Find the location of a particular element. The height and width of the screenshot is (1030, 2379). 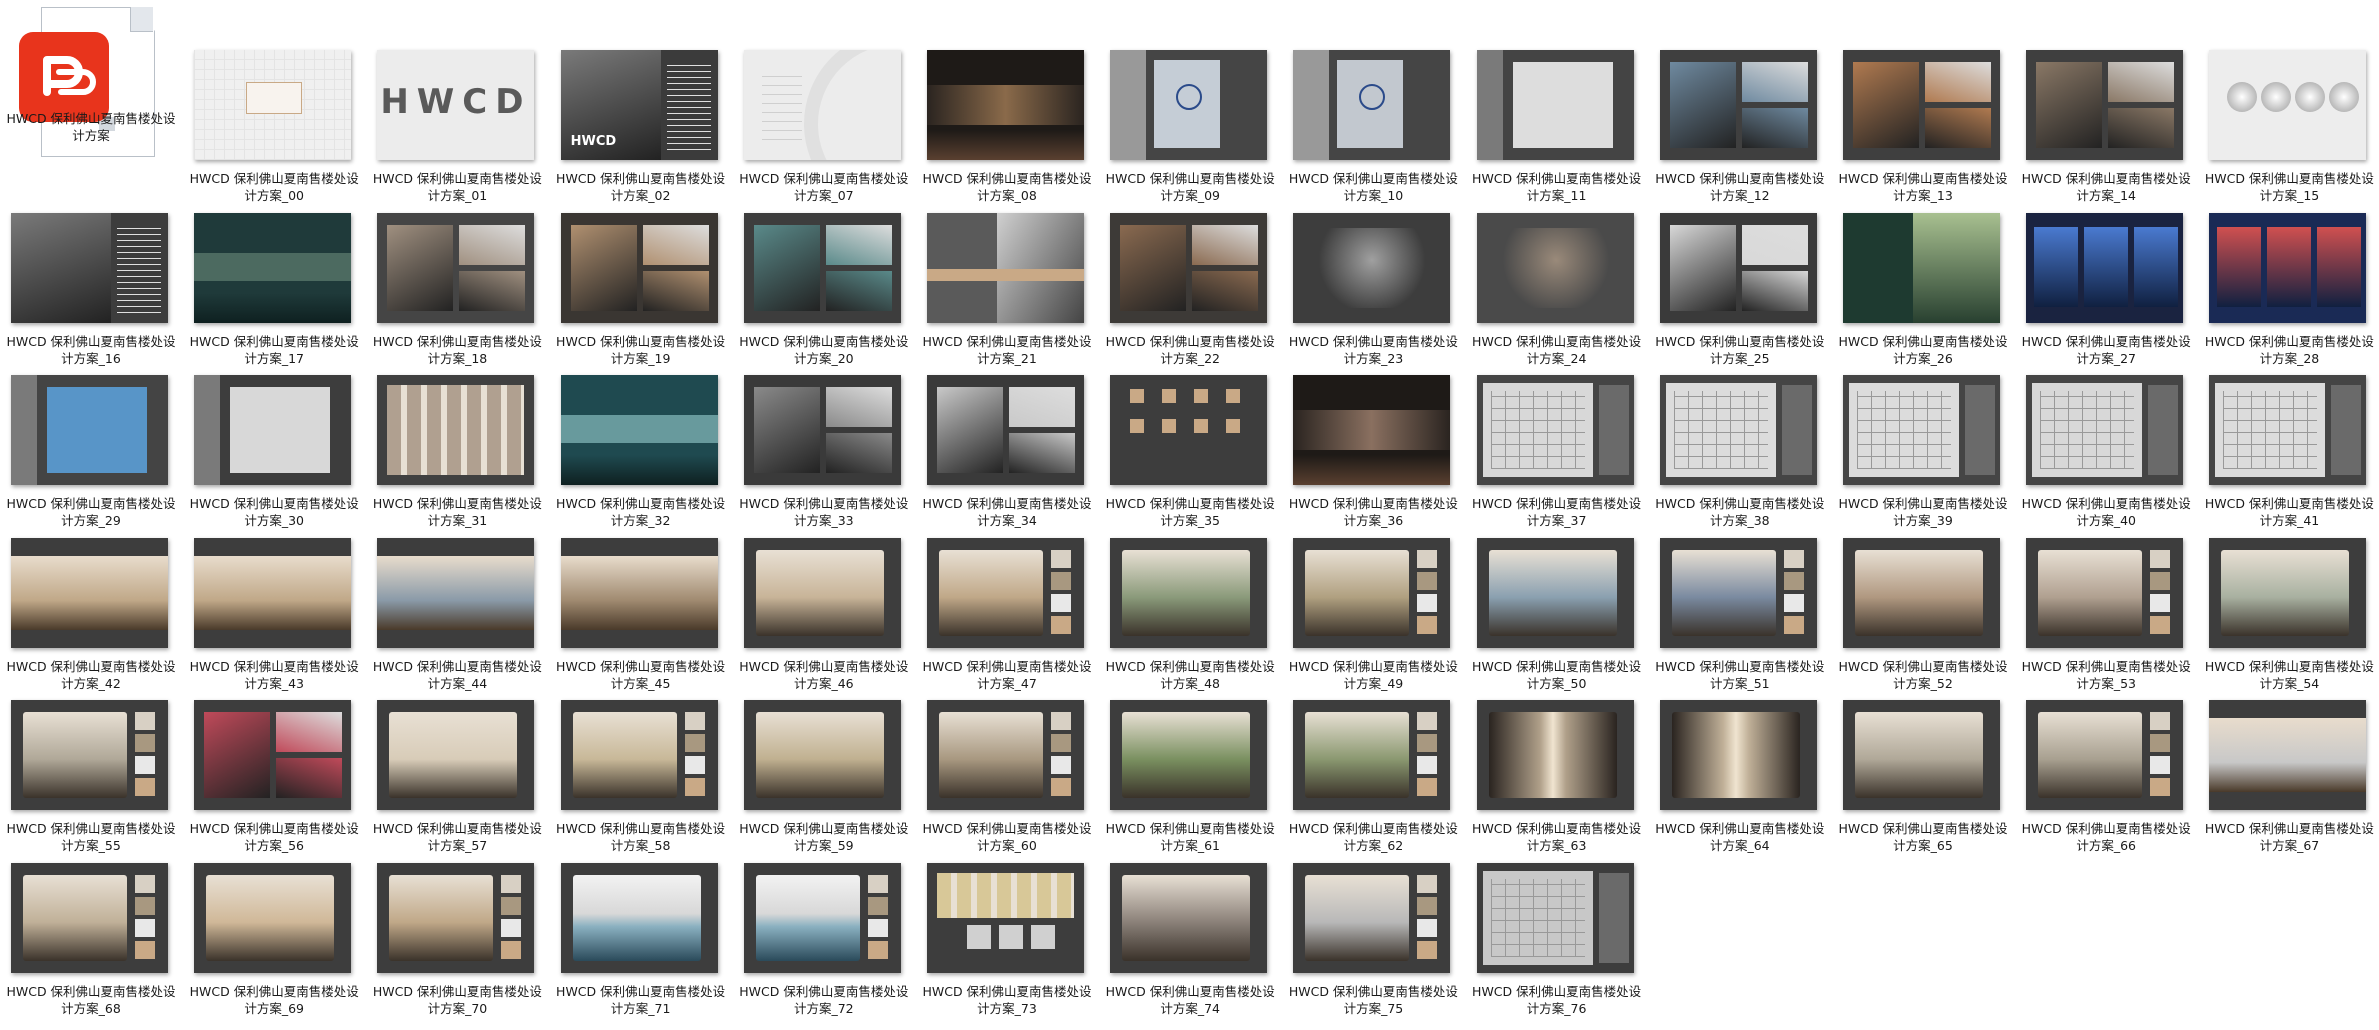

image-file-item: HWCD 保利佛山夏南售楼处设计方案_14 is located at coordinates (2110, 127).